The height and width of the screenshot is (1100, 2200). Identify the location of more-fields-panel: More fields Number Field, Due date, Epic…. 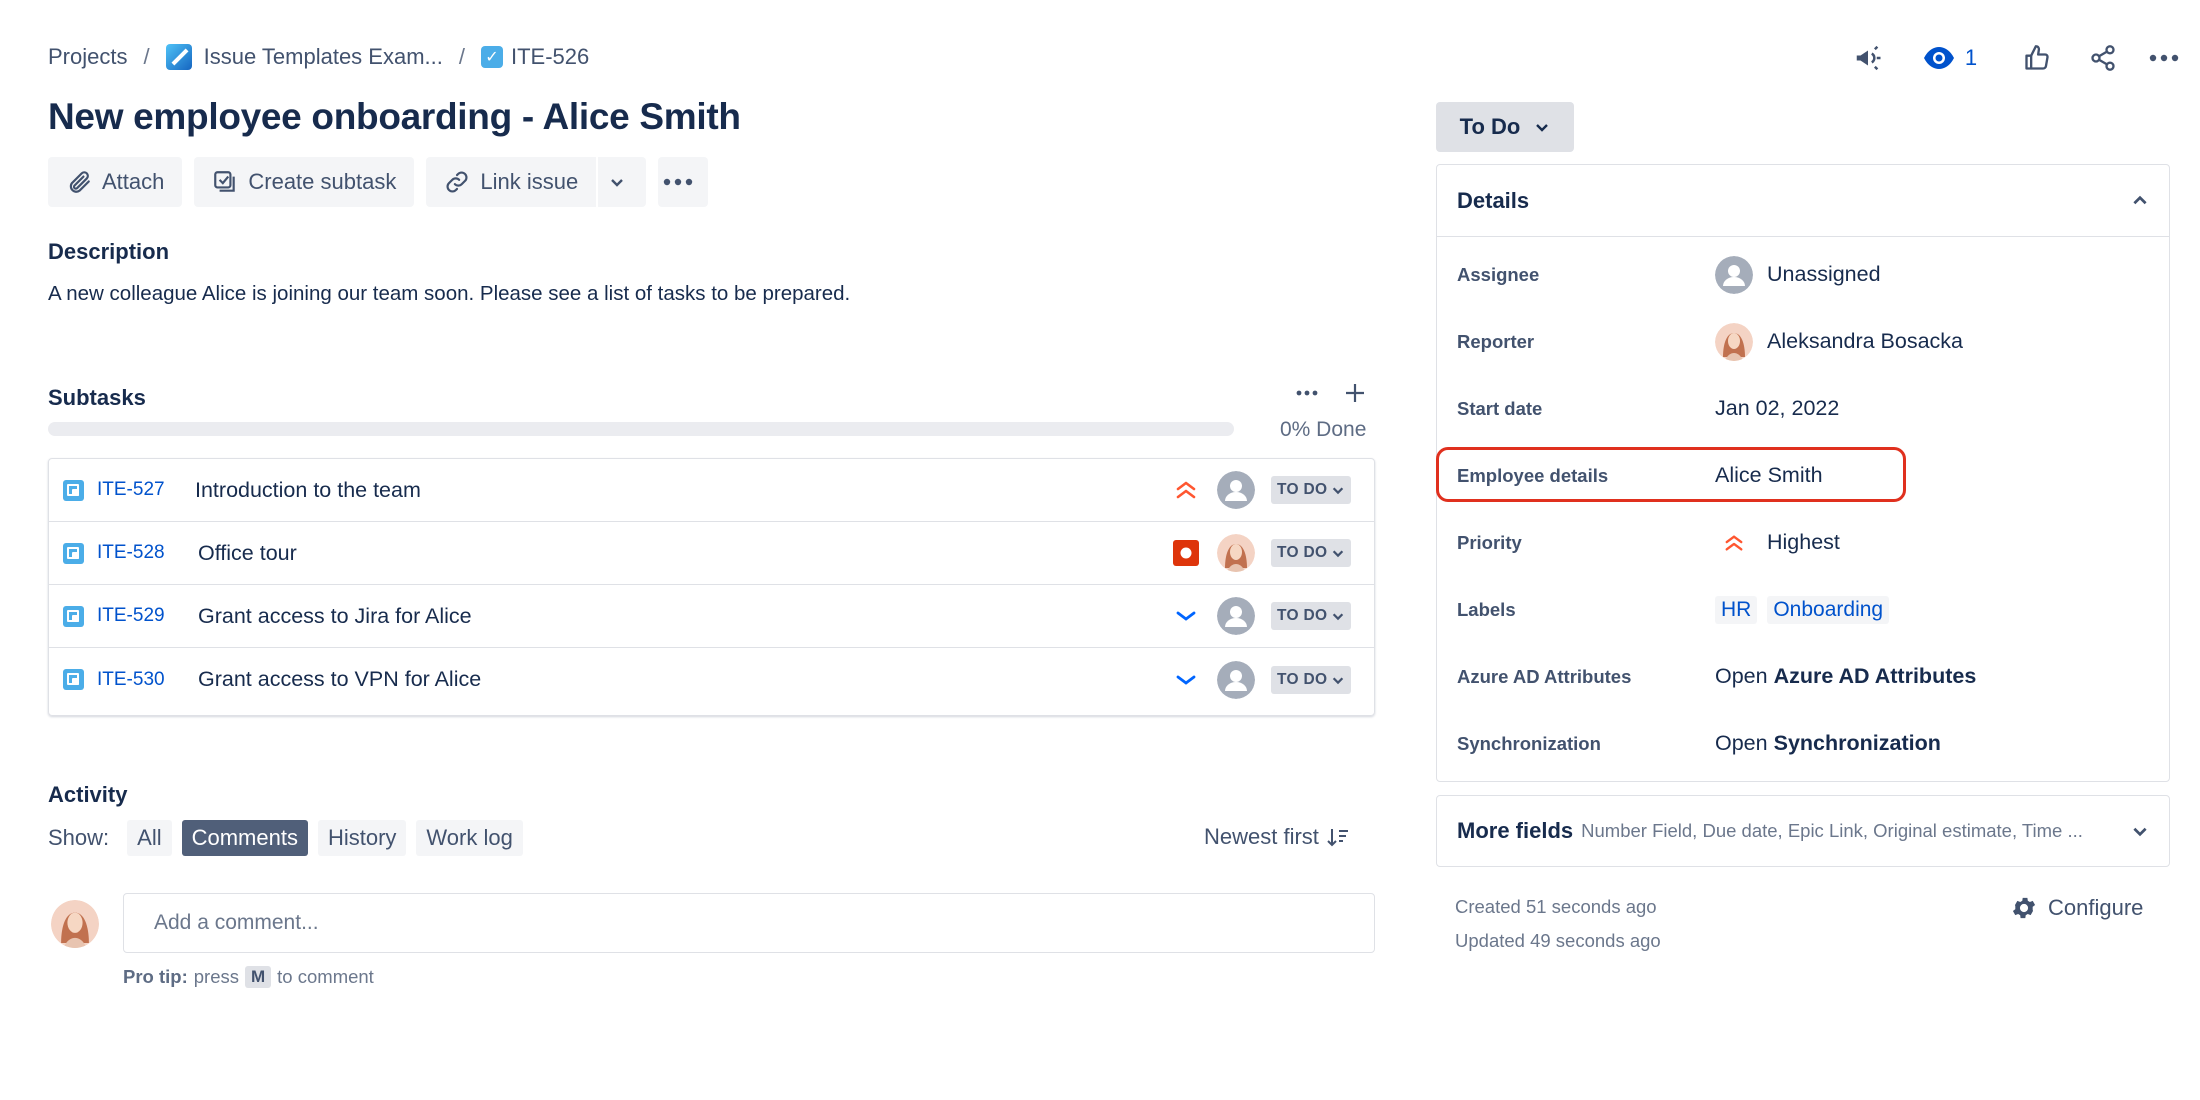
(1803, 831).